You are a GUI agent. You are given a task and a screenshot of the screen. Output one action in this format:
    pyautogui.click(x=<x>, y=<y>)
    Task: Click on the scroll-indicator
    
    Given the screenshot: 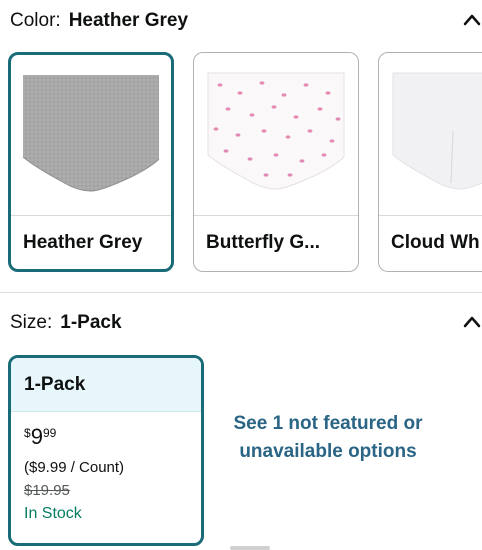 What is the action you would take?
    pyautogui.click(x=250, y=548)
    